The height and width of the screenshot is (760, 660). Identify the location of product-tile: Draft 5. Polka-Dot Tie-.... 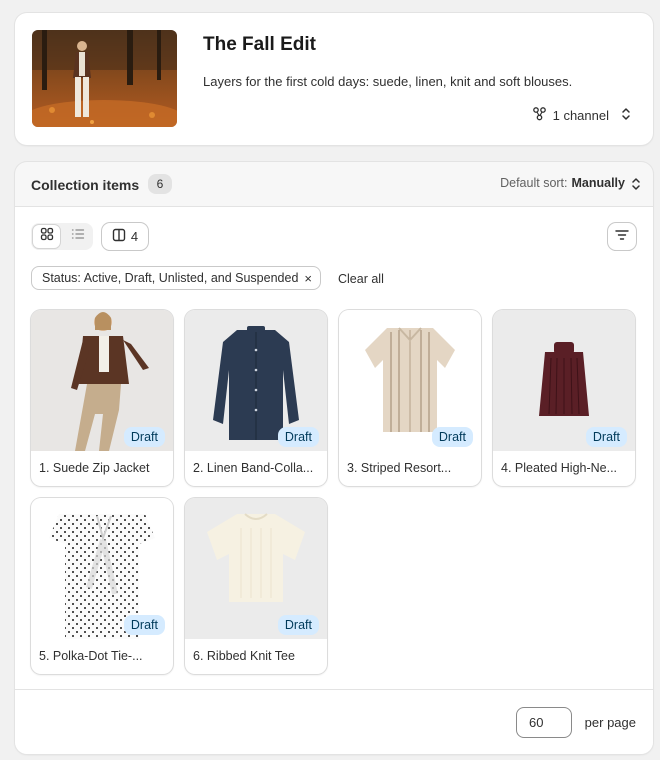
(102, 586).